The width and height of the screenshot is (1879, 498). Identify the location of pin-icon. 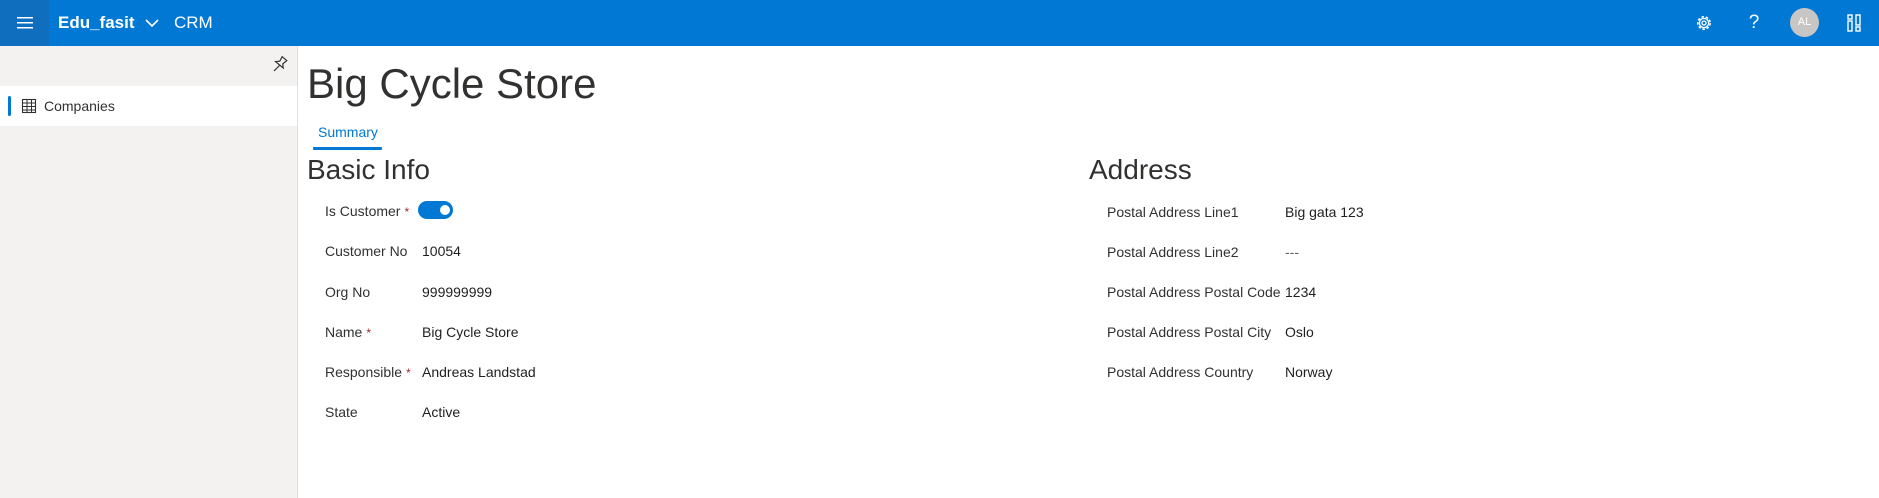
(280, 64).